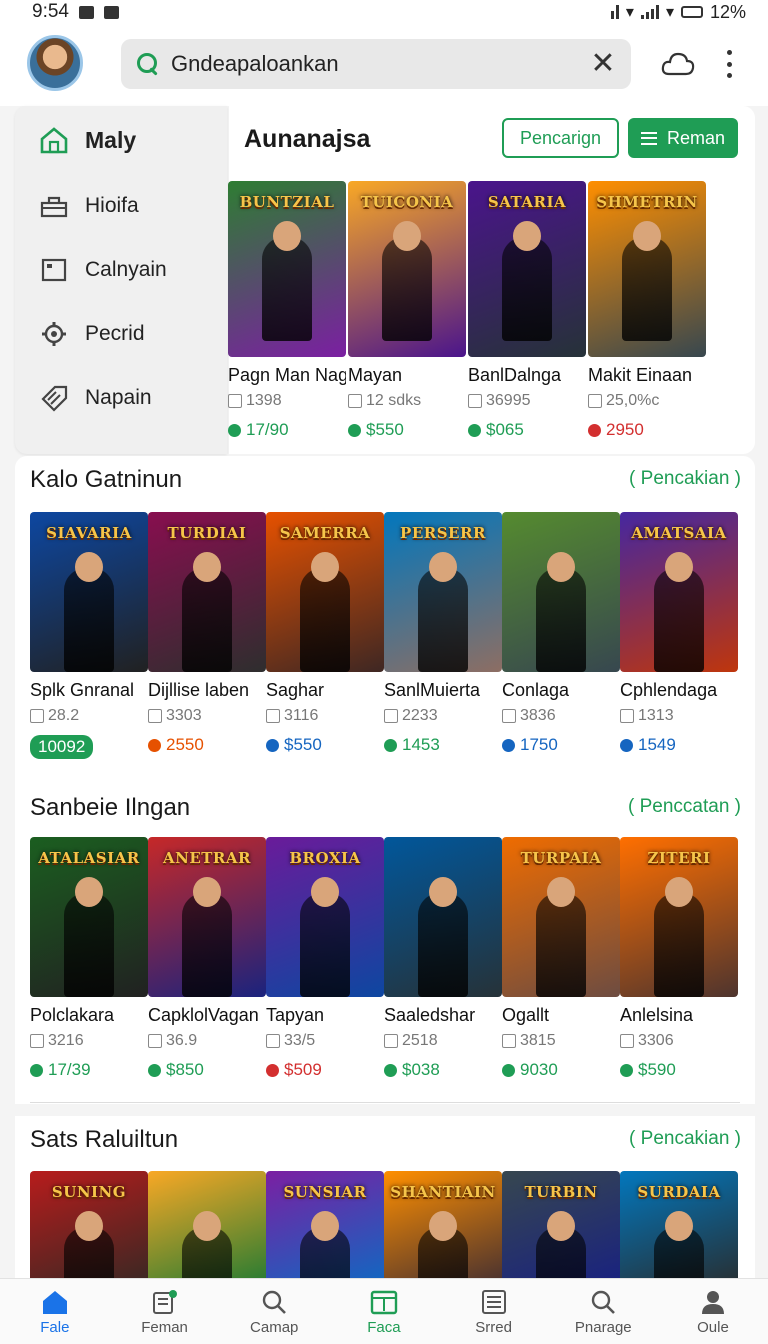  I want to click on section-title: Sats Raluiltun, so click(104, 1139).